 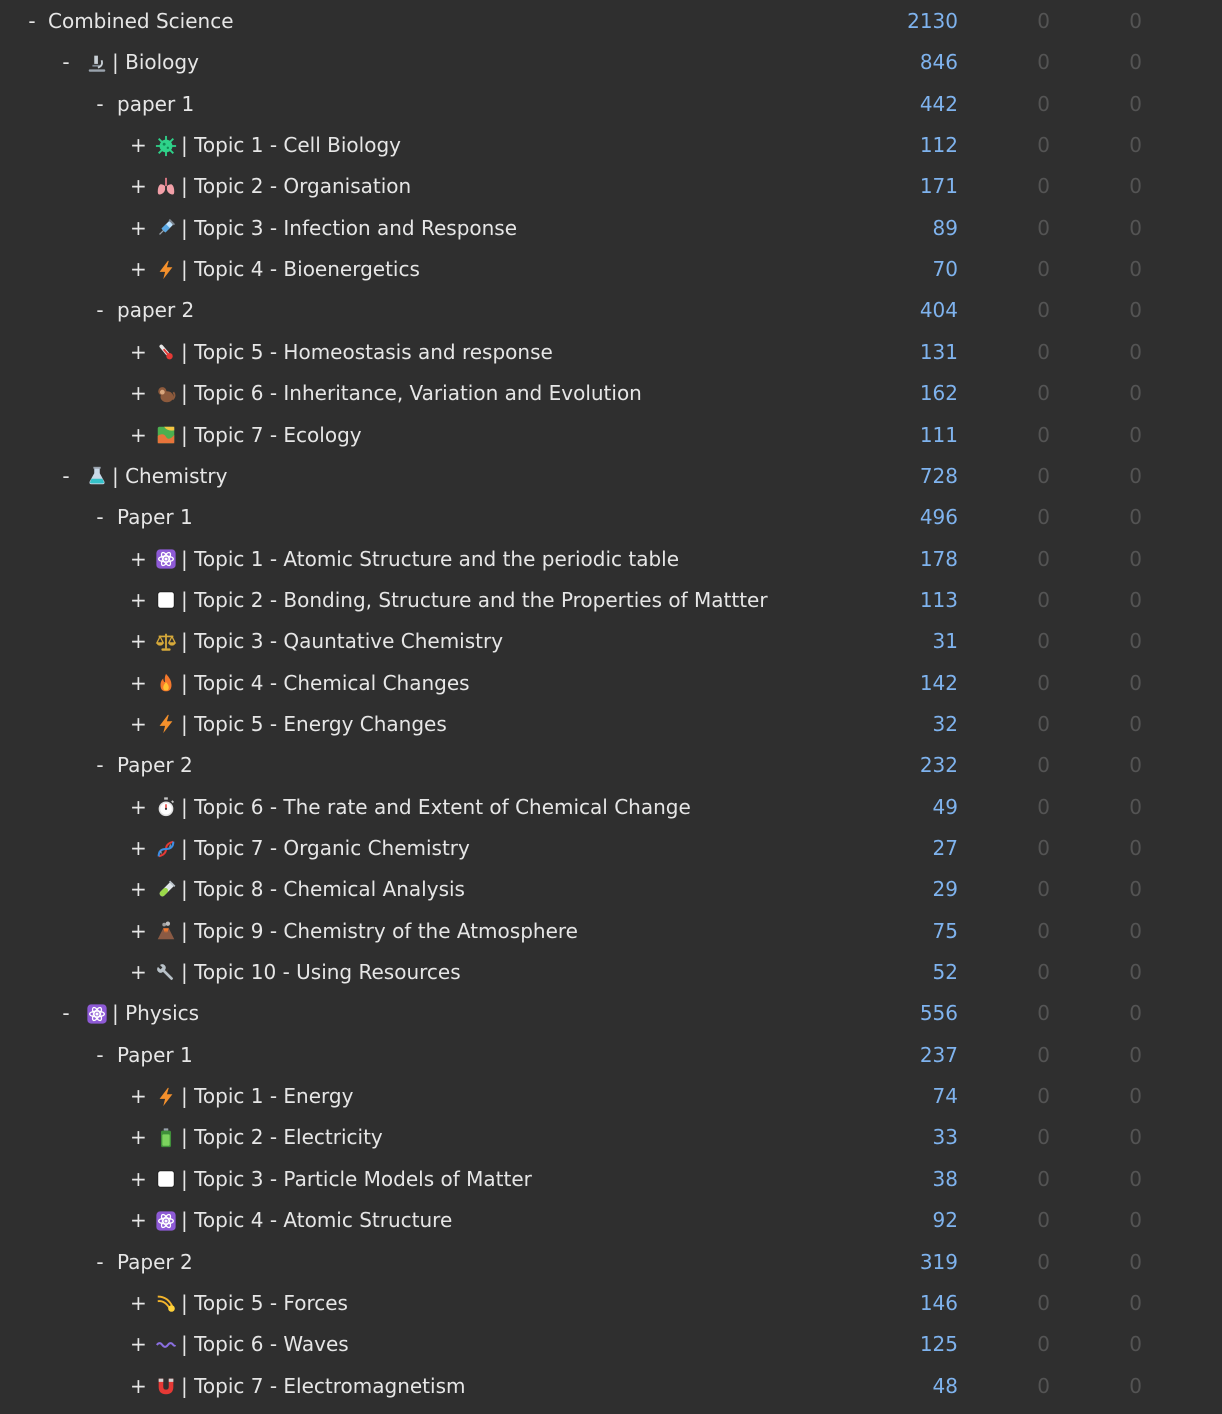 What do you see at coordinates (155, 310) in the screenshot?
I see `deck-name: paper 2` at bounding box center [155, 310].